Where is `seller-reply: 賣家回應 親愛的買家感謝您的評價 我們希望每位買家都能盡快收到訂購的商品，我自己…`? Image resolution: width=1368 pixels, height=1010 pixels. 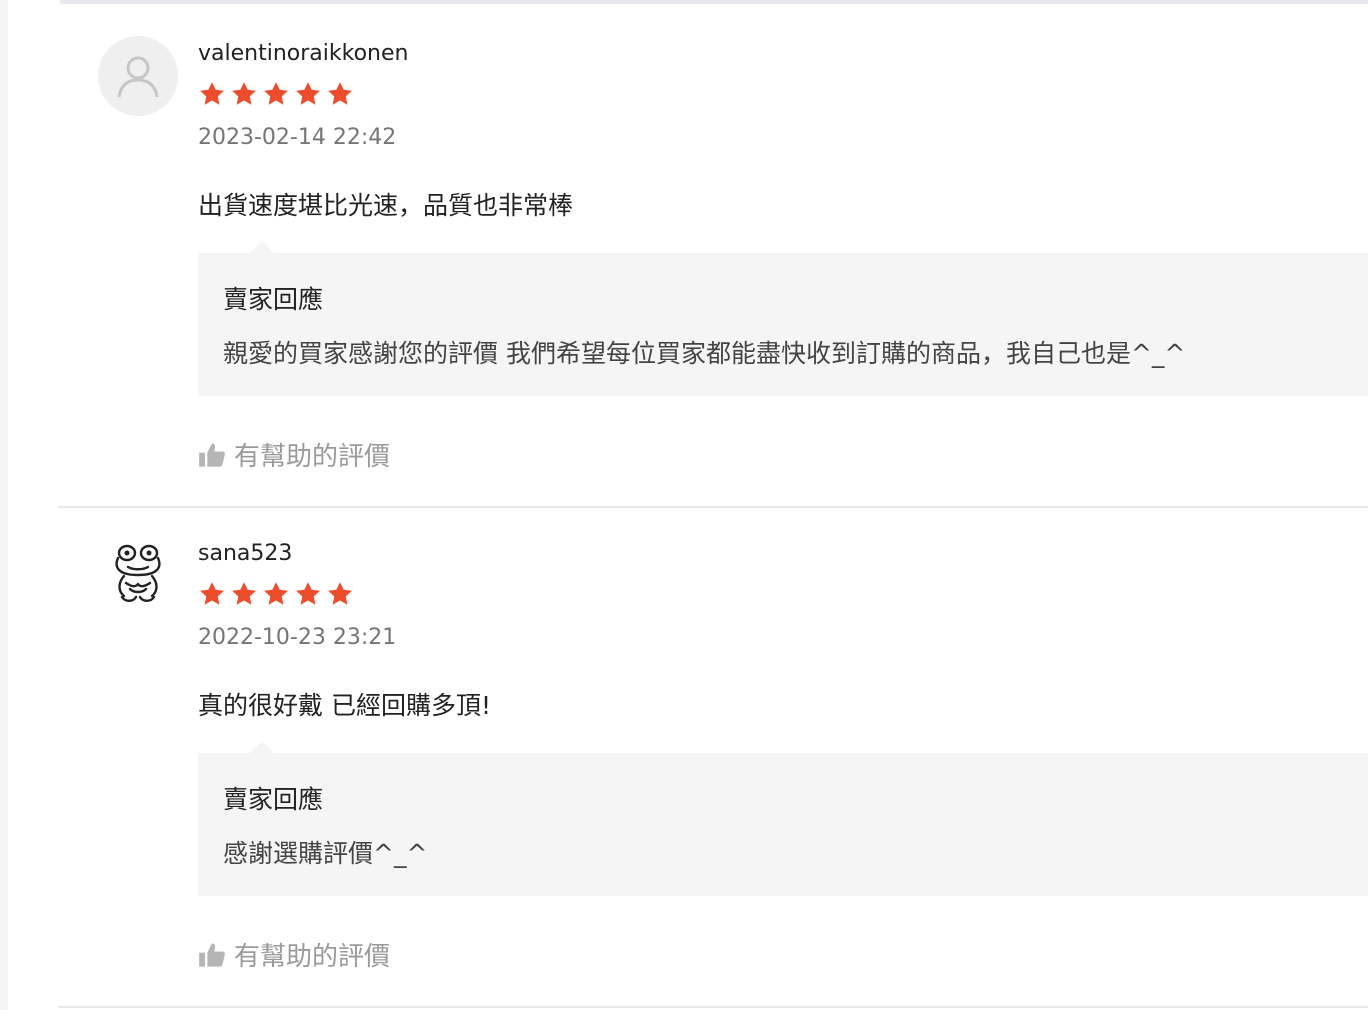 seller-reply: 賣家回應 親愛的買家感謝您的評價 我們希望每位買家都能盡快收到訂購的商品，我自己… is located at coordinates (783, 318).